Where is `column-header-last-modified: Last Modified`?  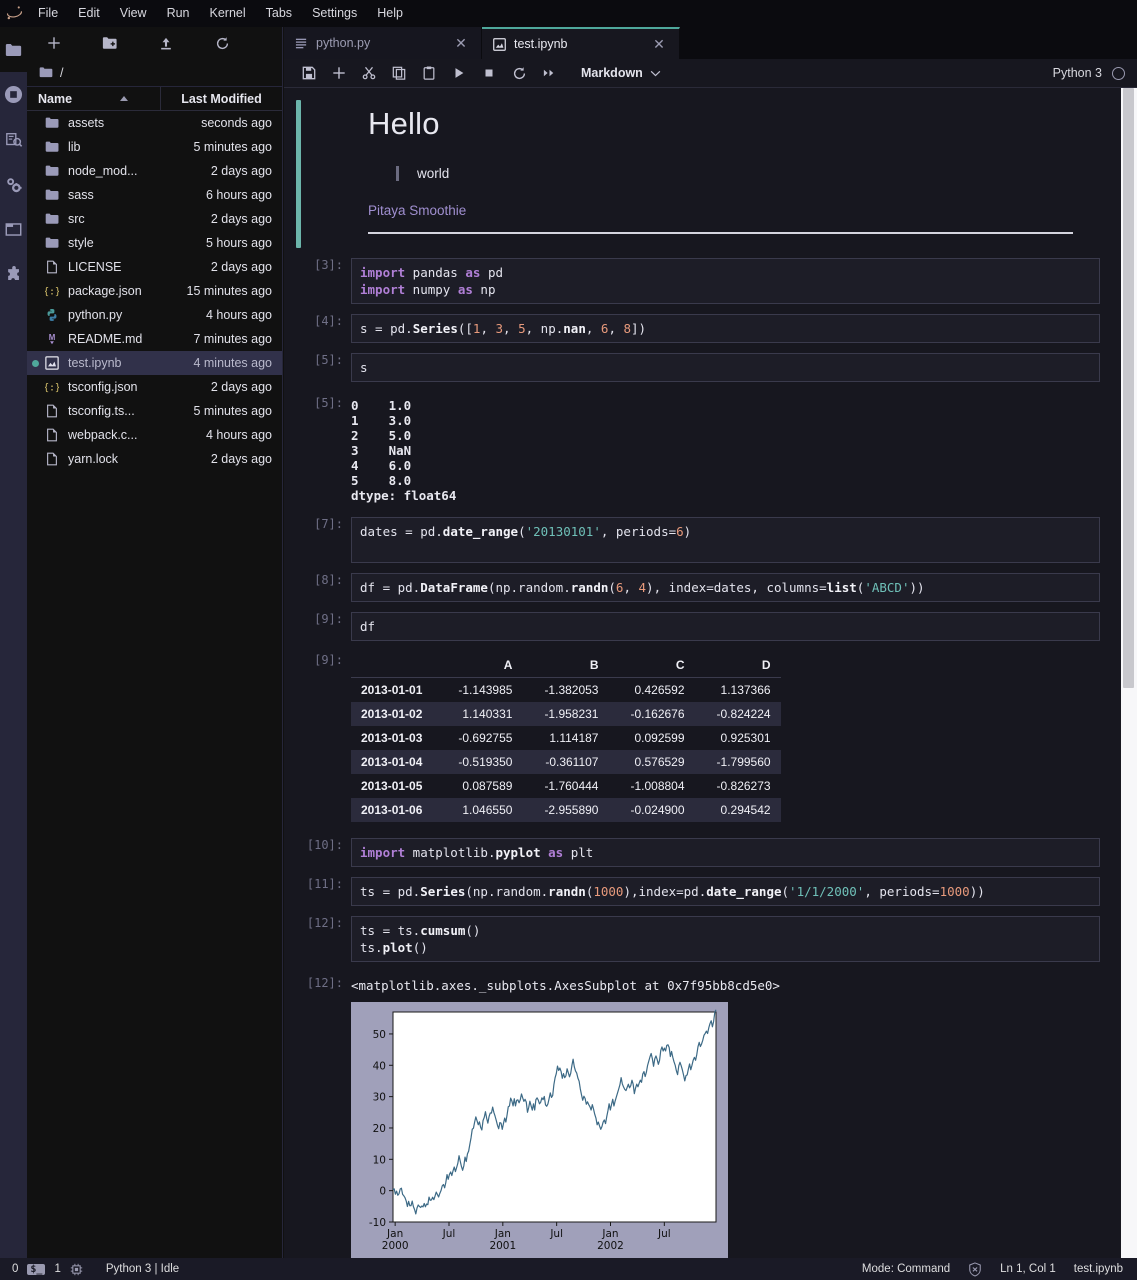
column-header-last-modified: Last Modified is located at coordinates (221, 98).